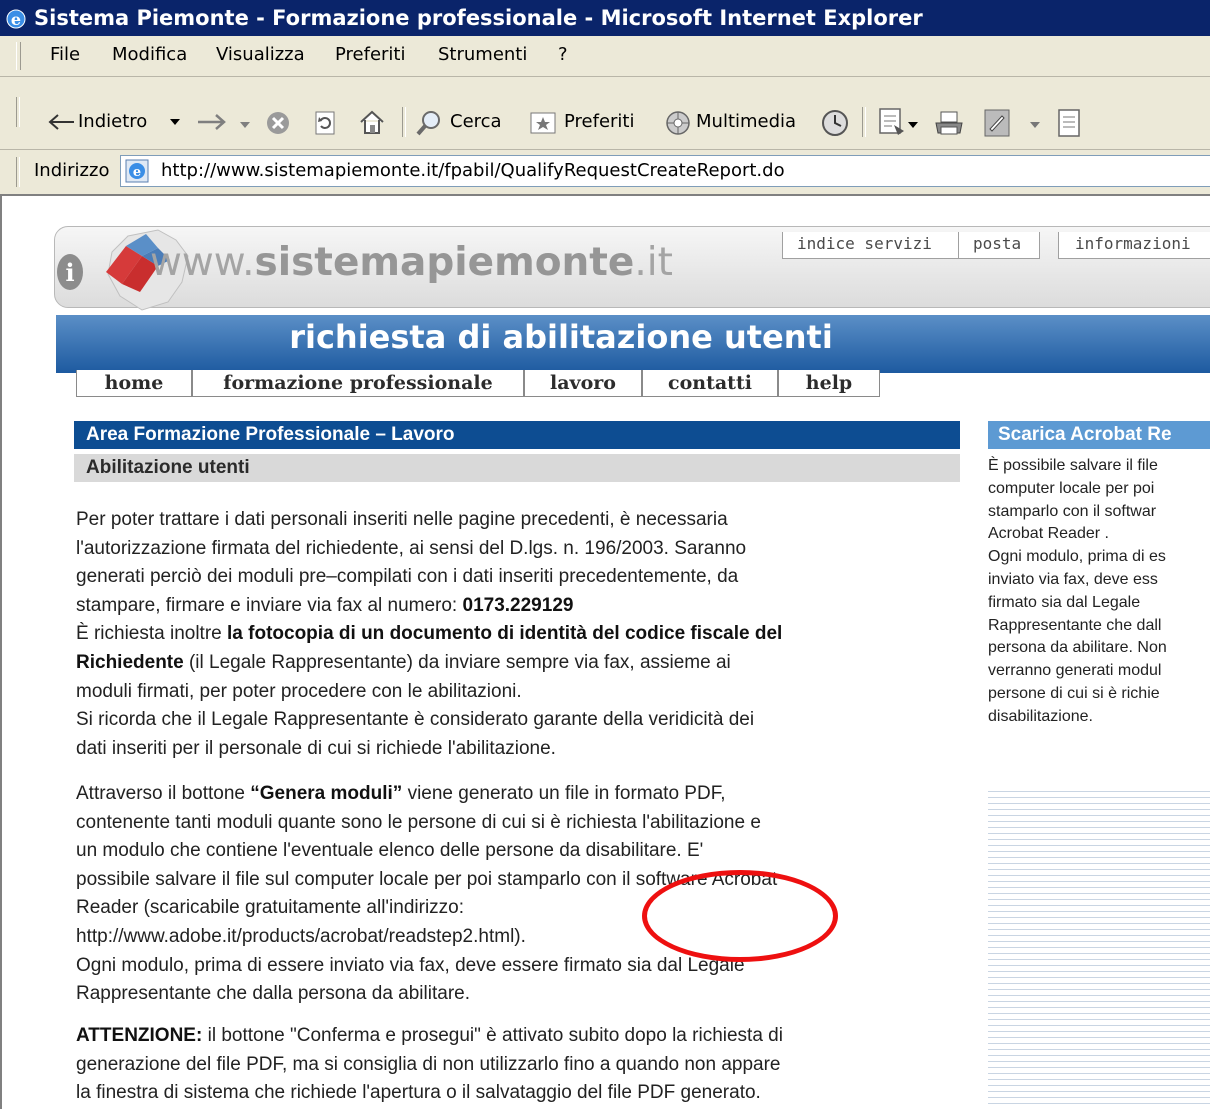 The image size is (1210, 1109). Describe the element at coordinates (482, 54) in the screenshot. I see `menu-strumenti: Strumenti` at that location.